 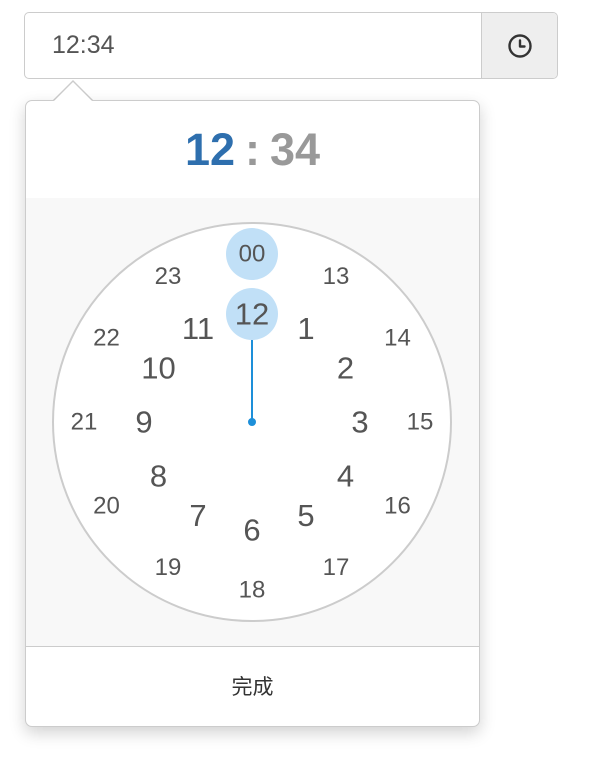 What do you see at coordinates (305, 328) in the screenshot?
I see `hour-tick-1: 1` at bounding box center [305, 328].